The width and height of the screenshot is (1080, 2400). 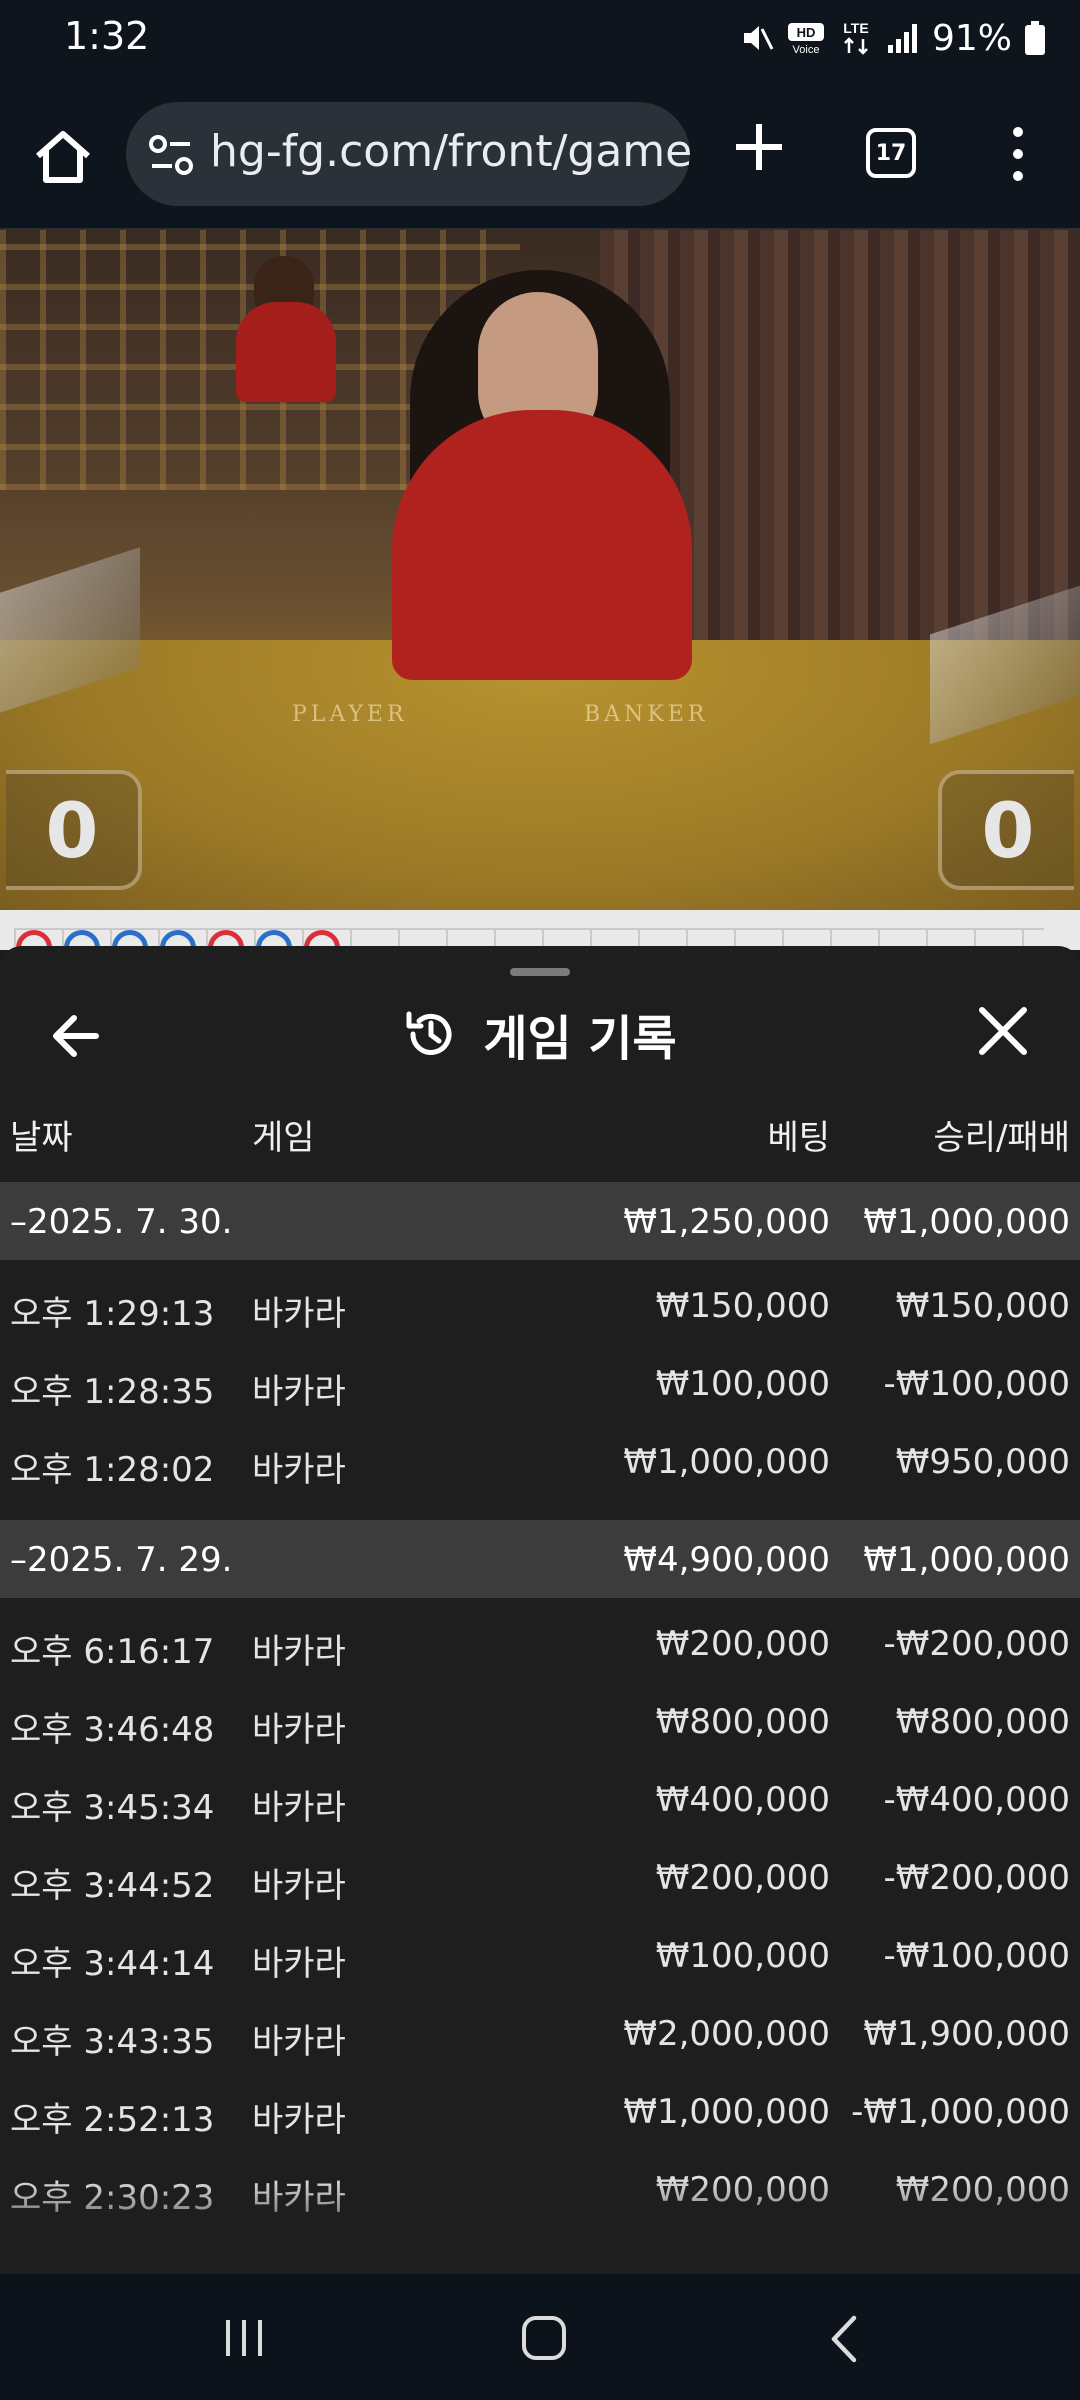 What do you see at coordinates (960, 2112) in the screenshot?
I see `row-win-loss: -₩1,000,000` at bounding box center [960, 2112].